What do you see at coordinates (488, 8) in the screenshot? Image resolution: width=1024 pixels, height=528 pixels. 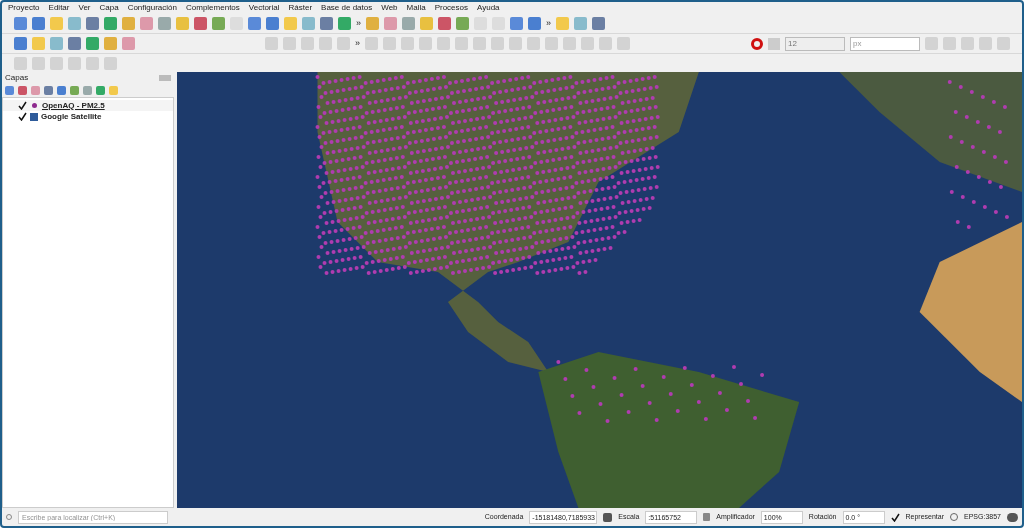 I see `menu-item: Ayuda` at bounding box center [488, 8].